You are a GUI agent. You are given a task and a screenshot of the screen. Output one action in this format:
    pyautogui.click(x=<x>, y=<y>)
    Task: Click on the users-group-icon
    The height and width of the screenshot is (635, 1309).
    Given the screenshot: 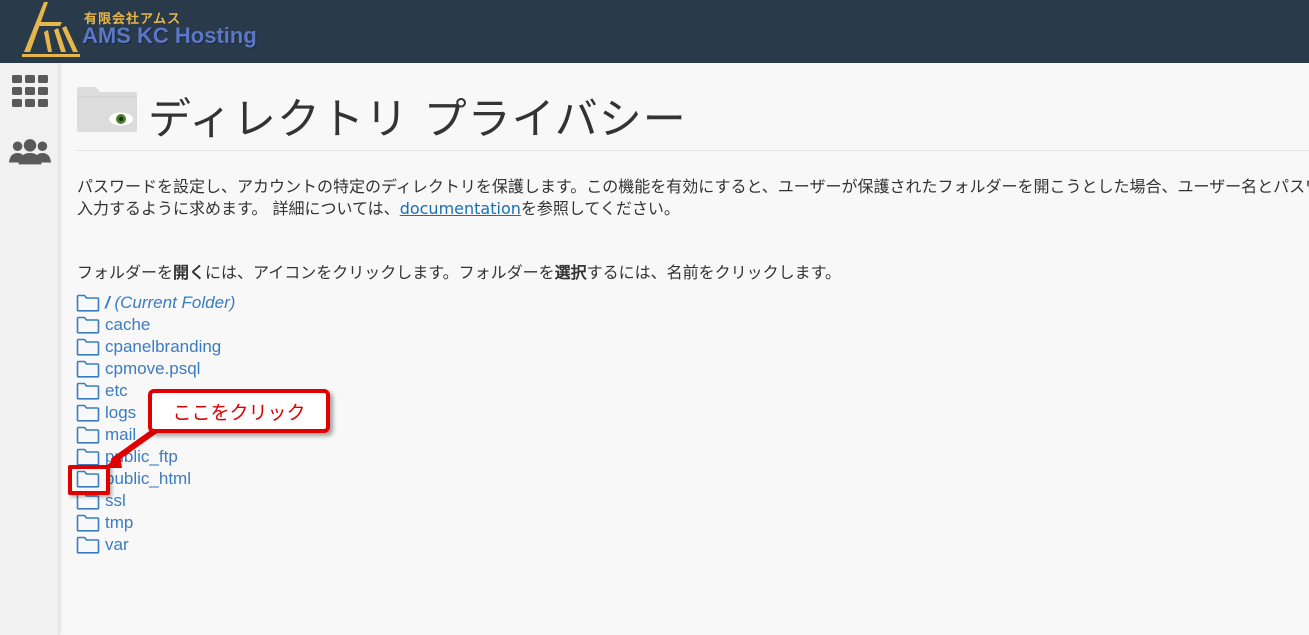 What is the action you would take?
    pyautogui.click(x=30, y=152)
    